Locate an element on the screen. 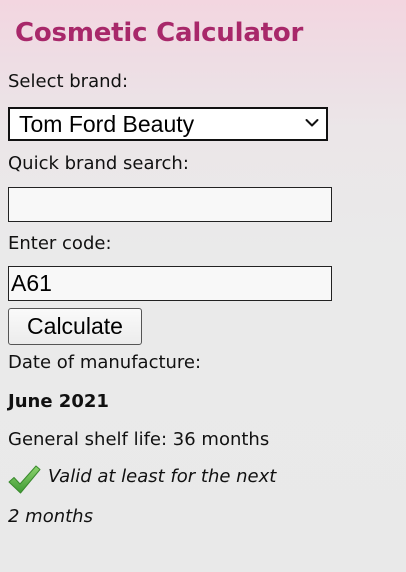 Image resolution: width=406 pixels, height=572 pixels. brand-select: Tom Ford Beauty is located at coordinates (168, 124).